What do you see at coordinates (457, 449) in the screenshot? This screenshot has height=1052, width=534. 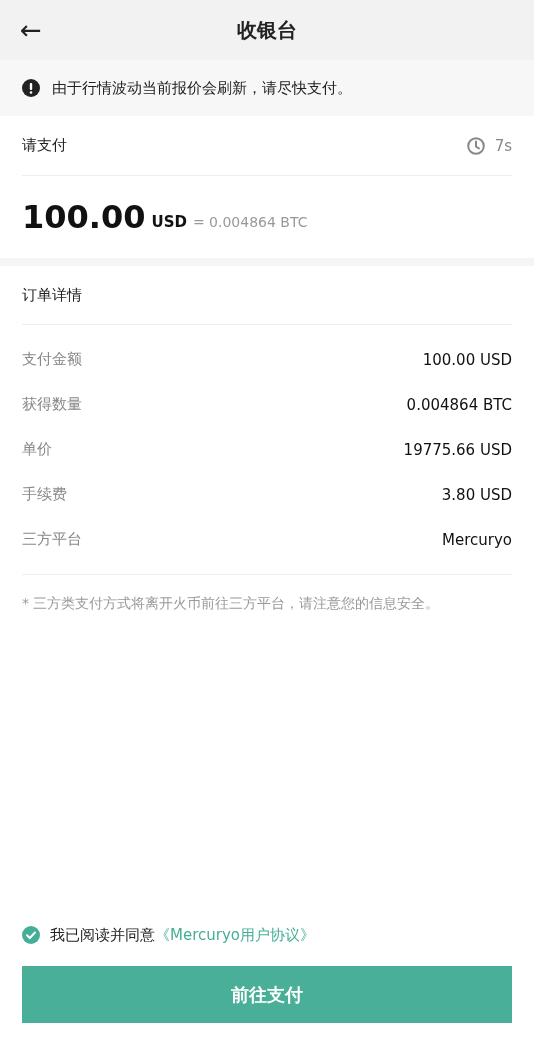 I see `detail-value: 19775.66 USD` at bounding box center [457, 449].